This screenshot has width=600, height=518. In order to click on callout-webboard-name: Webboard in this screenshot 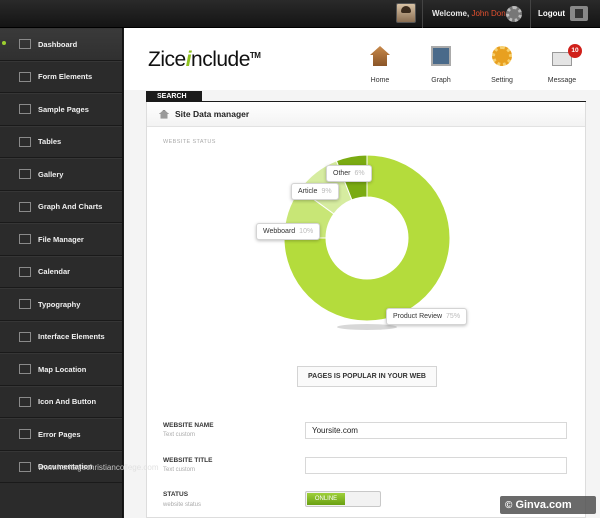, I will do `click(279, 231)`.